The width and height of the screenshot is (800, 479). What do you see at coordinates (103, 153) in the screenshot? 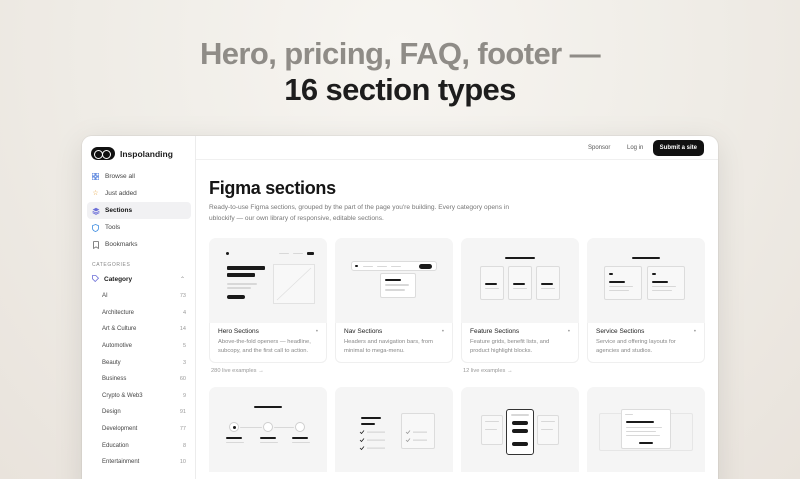
I see `logo-icon` at bounding box center [103, 153].